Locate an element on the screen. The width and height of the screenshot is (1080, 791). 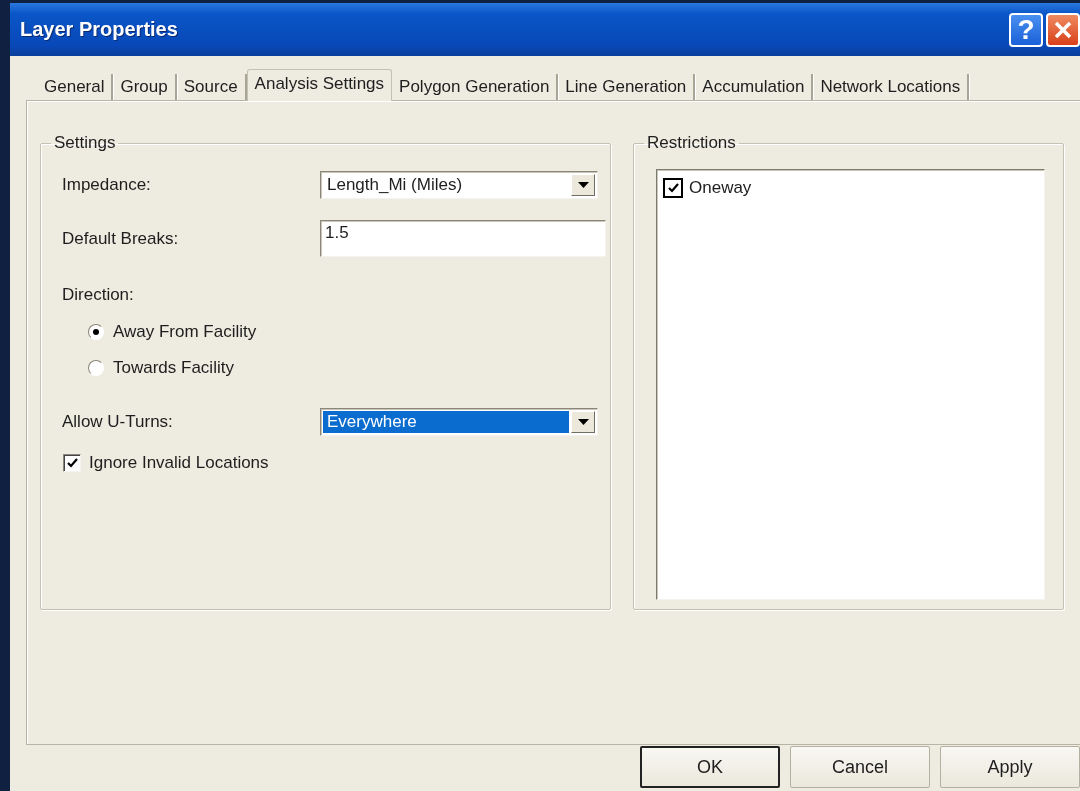
radio-label: Towards Facility is located at coordinates (173, 368).